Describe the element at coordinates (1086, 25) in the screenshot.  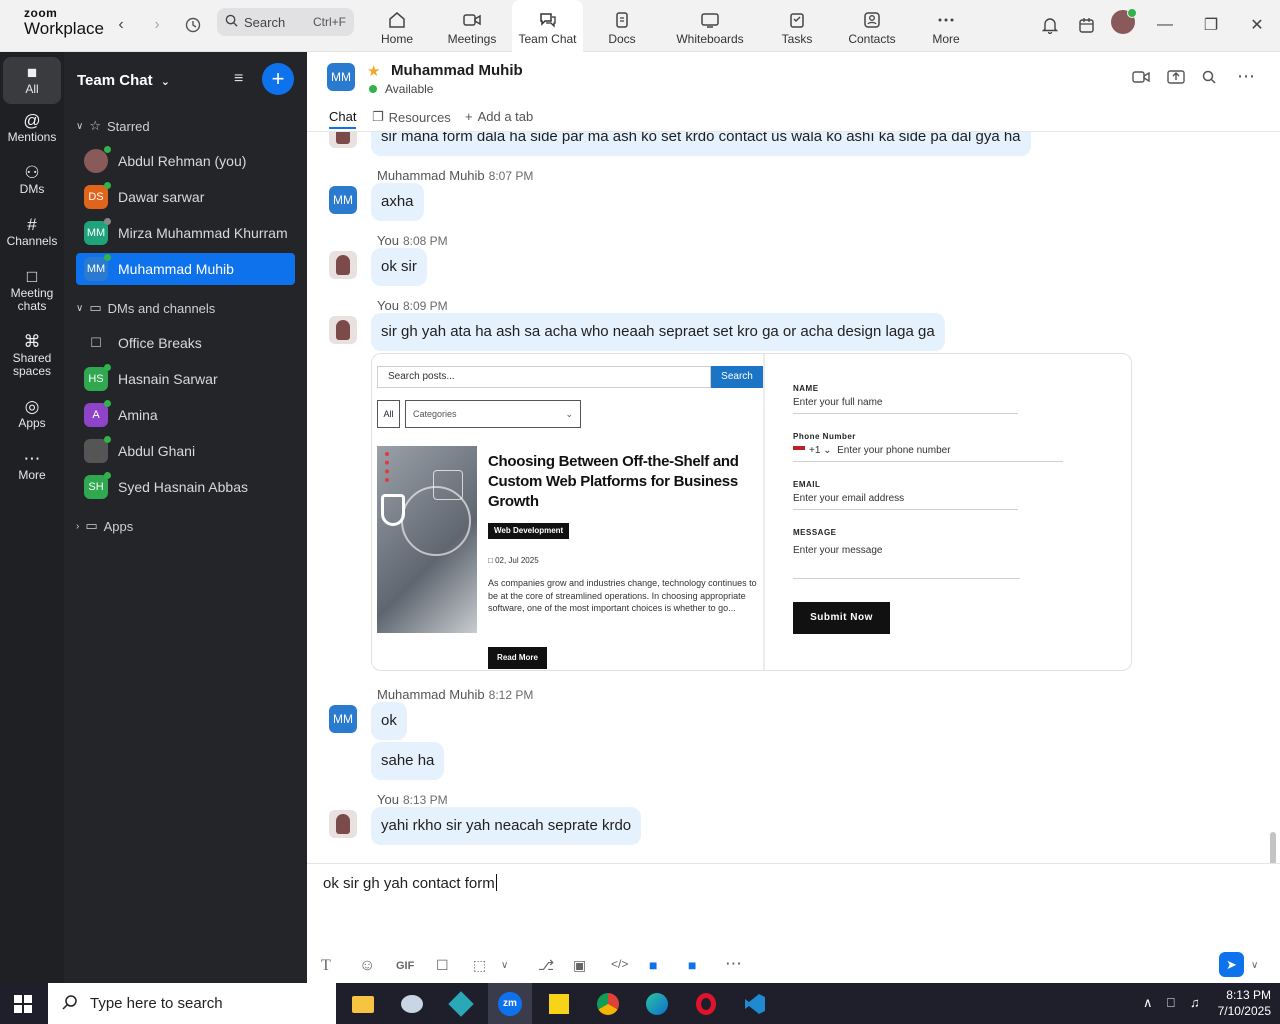
I see `calendar-icon` at that location.